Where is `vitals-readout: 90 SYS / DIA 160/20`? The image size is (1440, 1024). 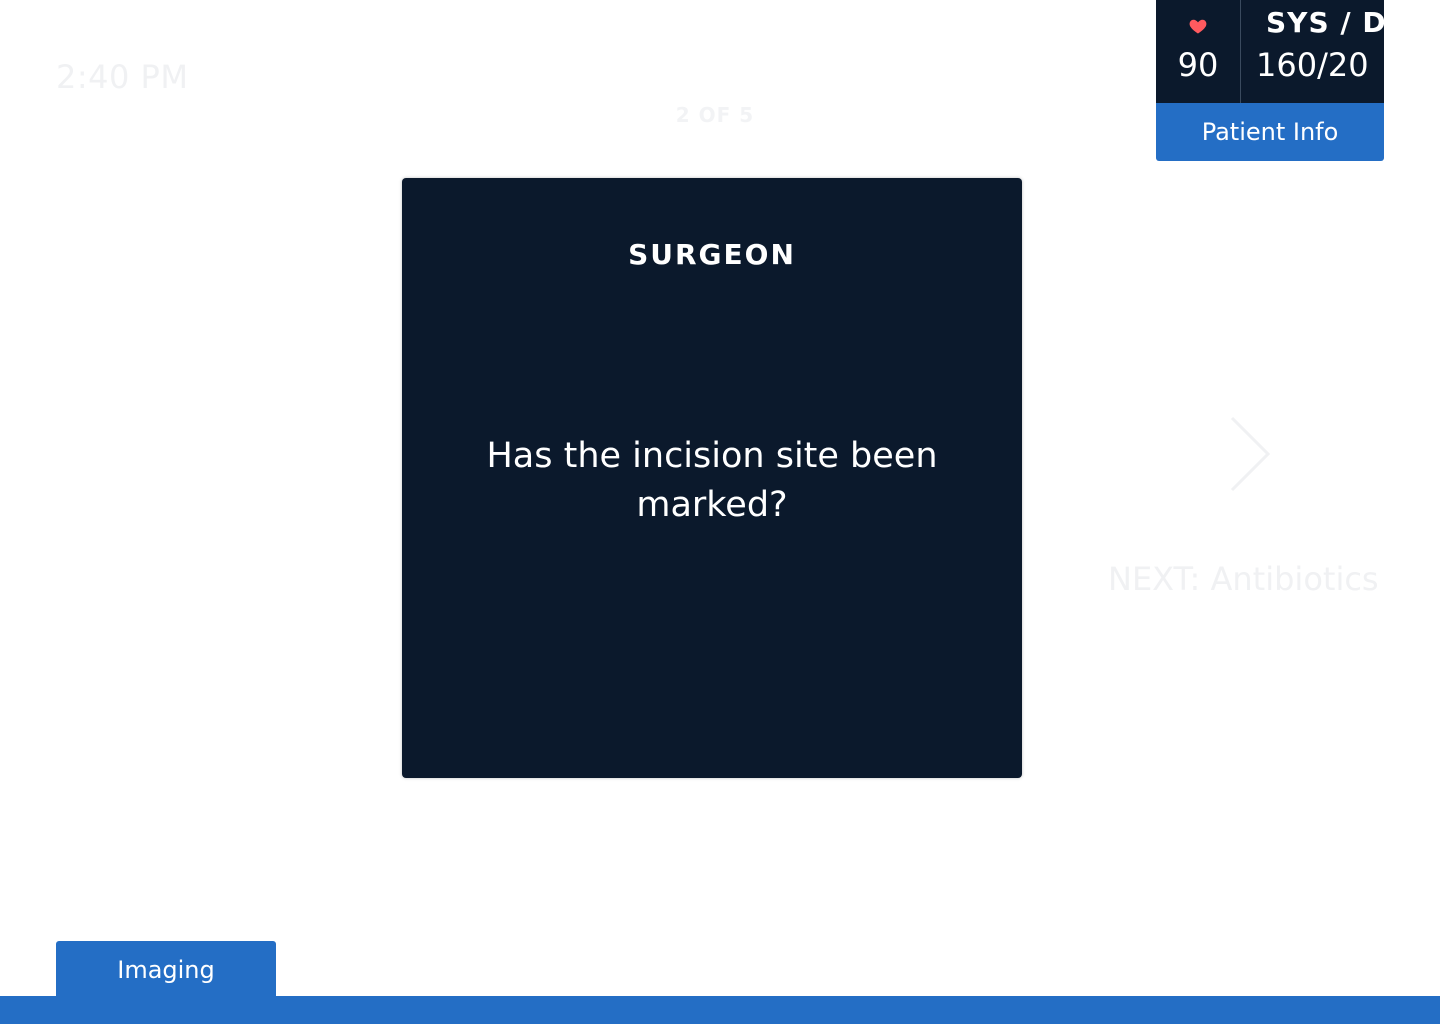
vitals-readout: 90 SYS / DIA 160/20 is located at coordinates (1270, 51).